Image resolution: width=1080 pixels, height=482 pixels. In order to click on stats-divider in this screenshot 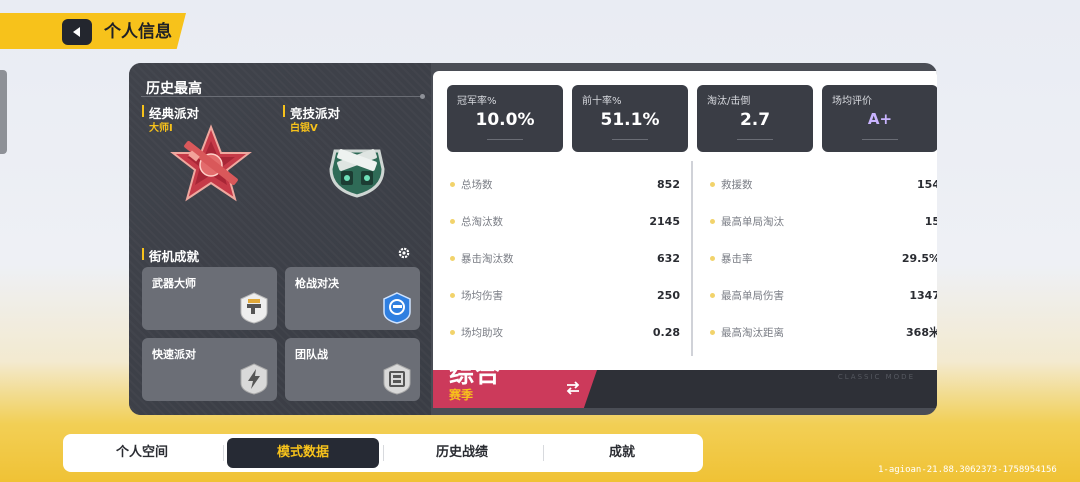, I will do `click(692, 258)`.